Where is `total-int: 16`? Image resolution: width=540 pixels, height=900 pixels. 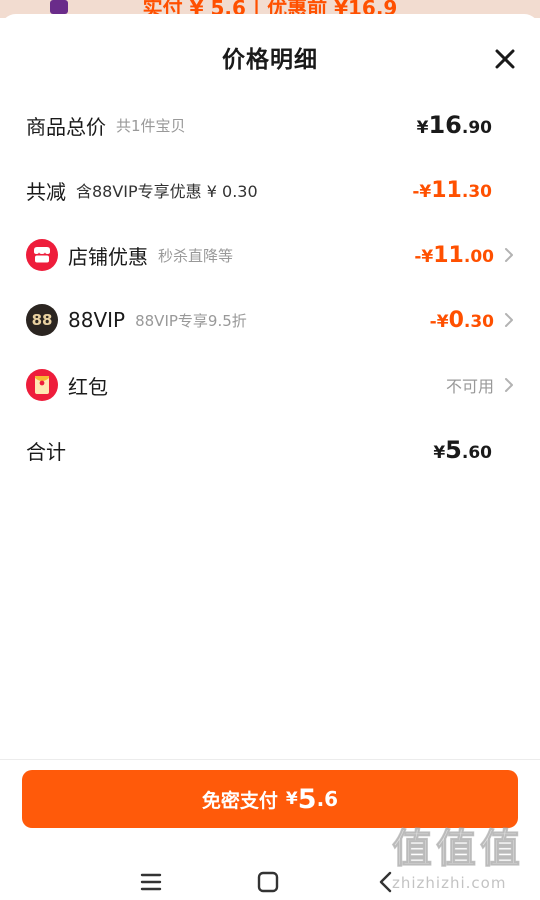 total-int: 16 is located at coordinates (445, 125).